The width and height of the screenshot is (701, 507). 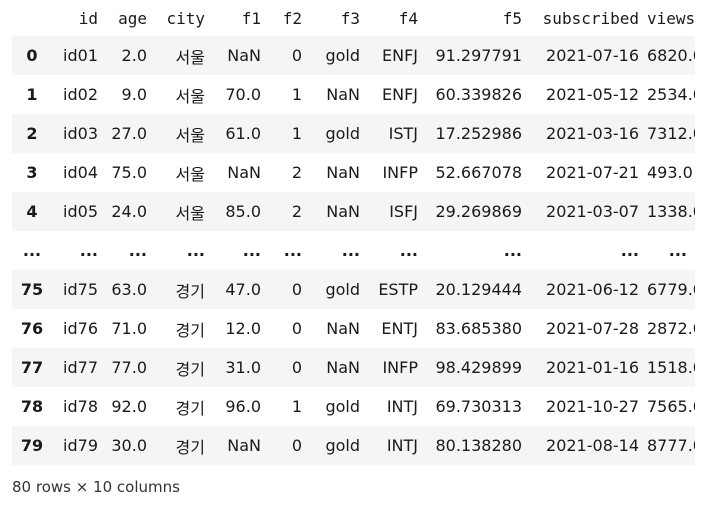 I want to click on row-index: 79, so click(x=32, y=445).